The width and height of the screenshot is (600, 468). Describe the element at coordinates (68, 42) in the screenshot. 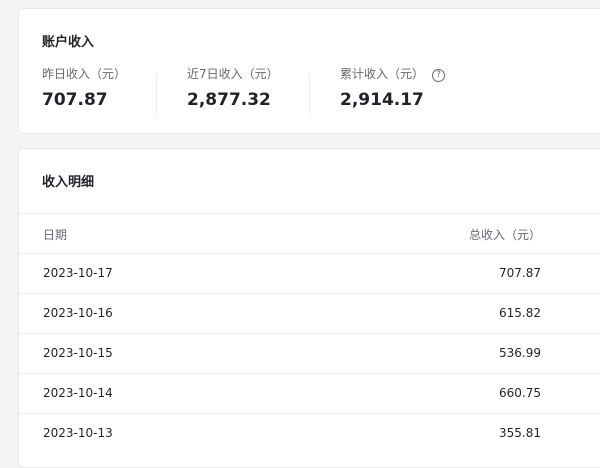

I see `account-income-title: 账户收入` at that location.